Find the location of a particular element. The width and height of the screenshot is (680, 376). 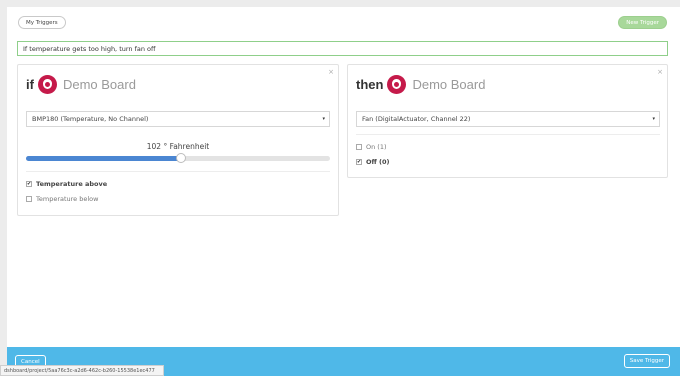

close-condition-icon: × is located at coordinates (331, 72).